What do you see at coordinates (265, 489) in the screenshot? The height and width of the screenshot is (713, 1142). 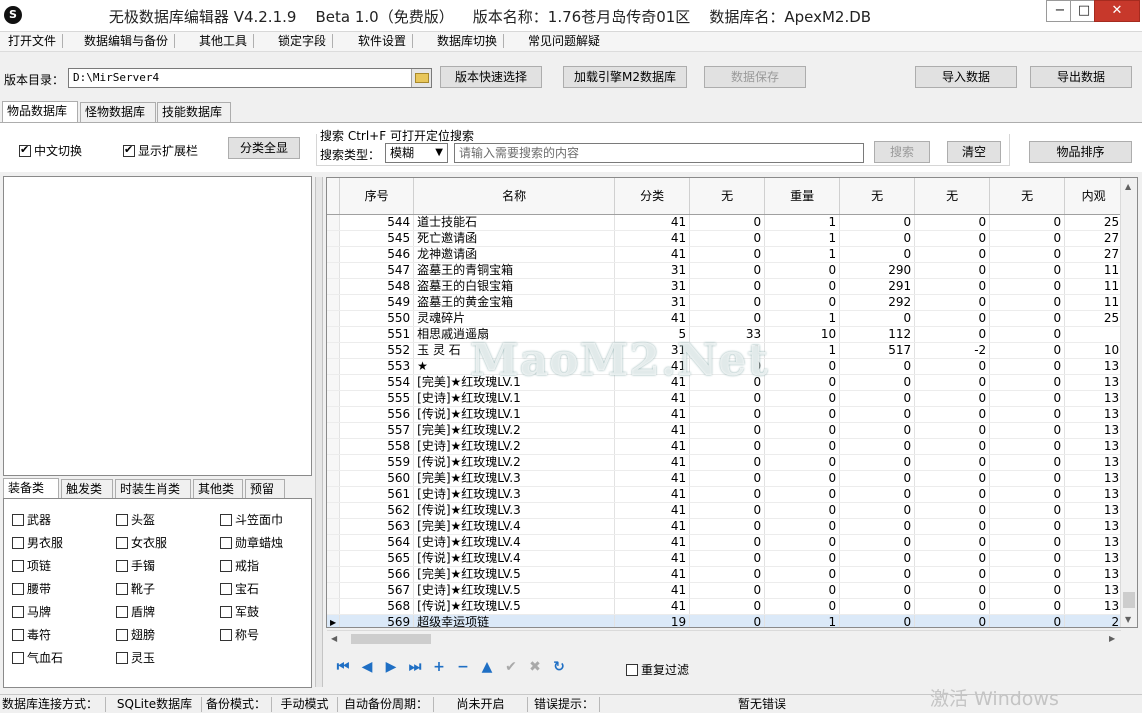 I see `tab-reserved: 预留` at bounding box center [265, 489].